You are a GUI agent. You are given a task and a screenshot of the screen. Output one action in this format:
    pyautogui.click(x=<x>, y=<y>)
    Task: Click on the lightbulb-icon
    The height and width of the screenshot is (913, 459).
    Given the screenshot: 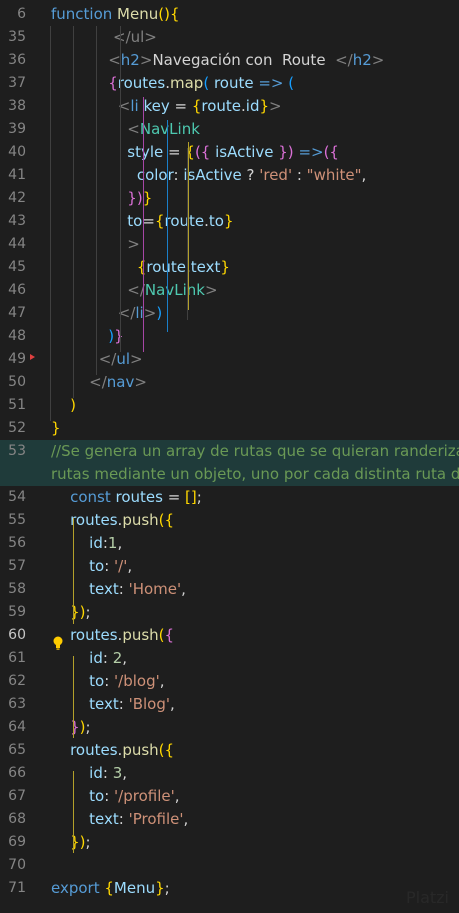 What is the action you would take?
    pyautogui.click(x=58, y=643)
    